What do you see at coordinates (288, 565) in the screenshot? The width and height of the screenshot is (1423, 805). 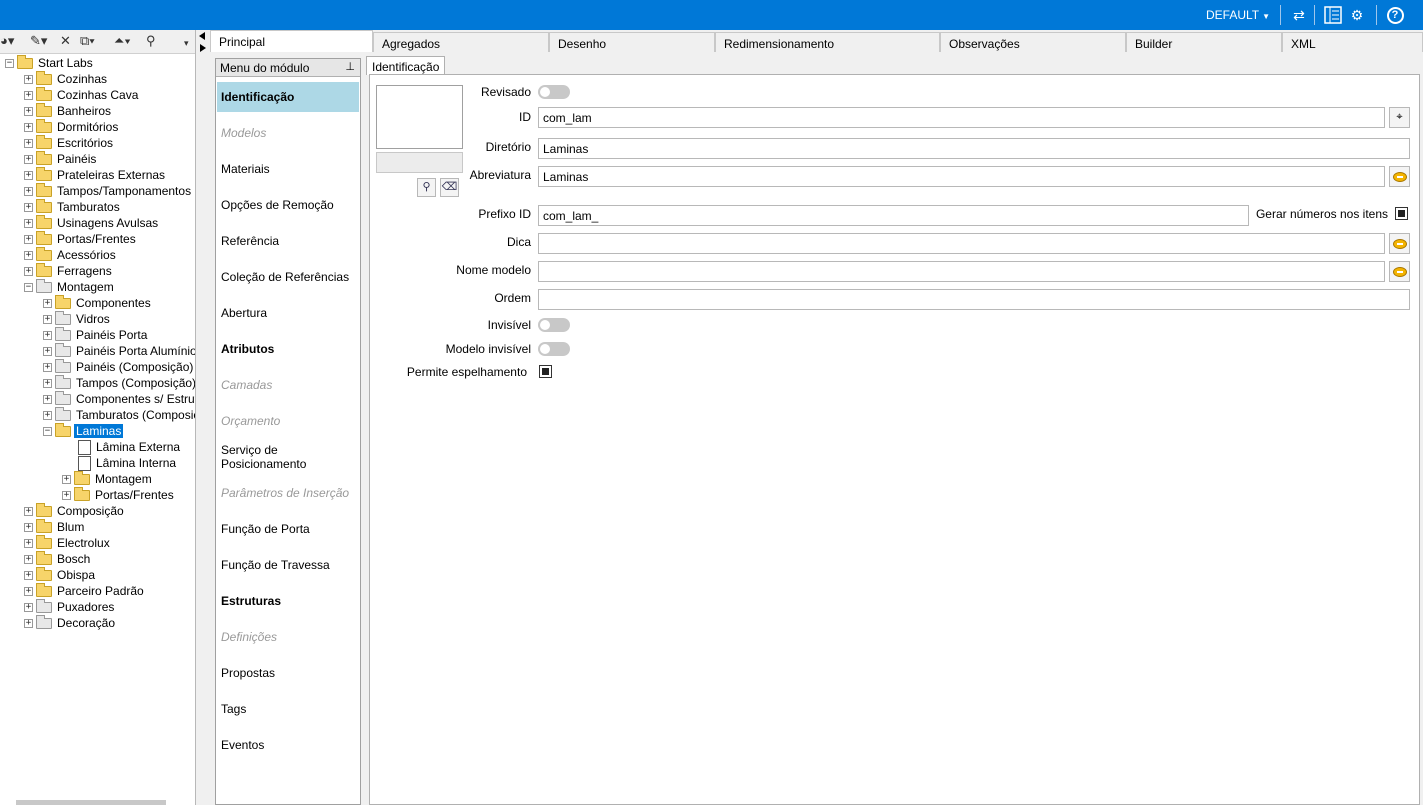 I see `menu-item-funcao-travessa: Função de Travessa` at bounding box center [288, 565].